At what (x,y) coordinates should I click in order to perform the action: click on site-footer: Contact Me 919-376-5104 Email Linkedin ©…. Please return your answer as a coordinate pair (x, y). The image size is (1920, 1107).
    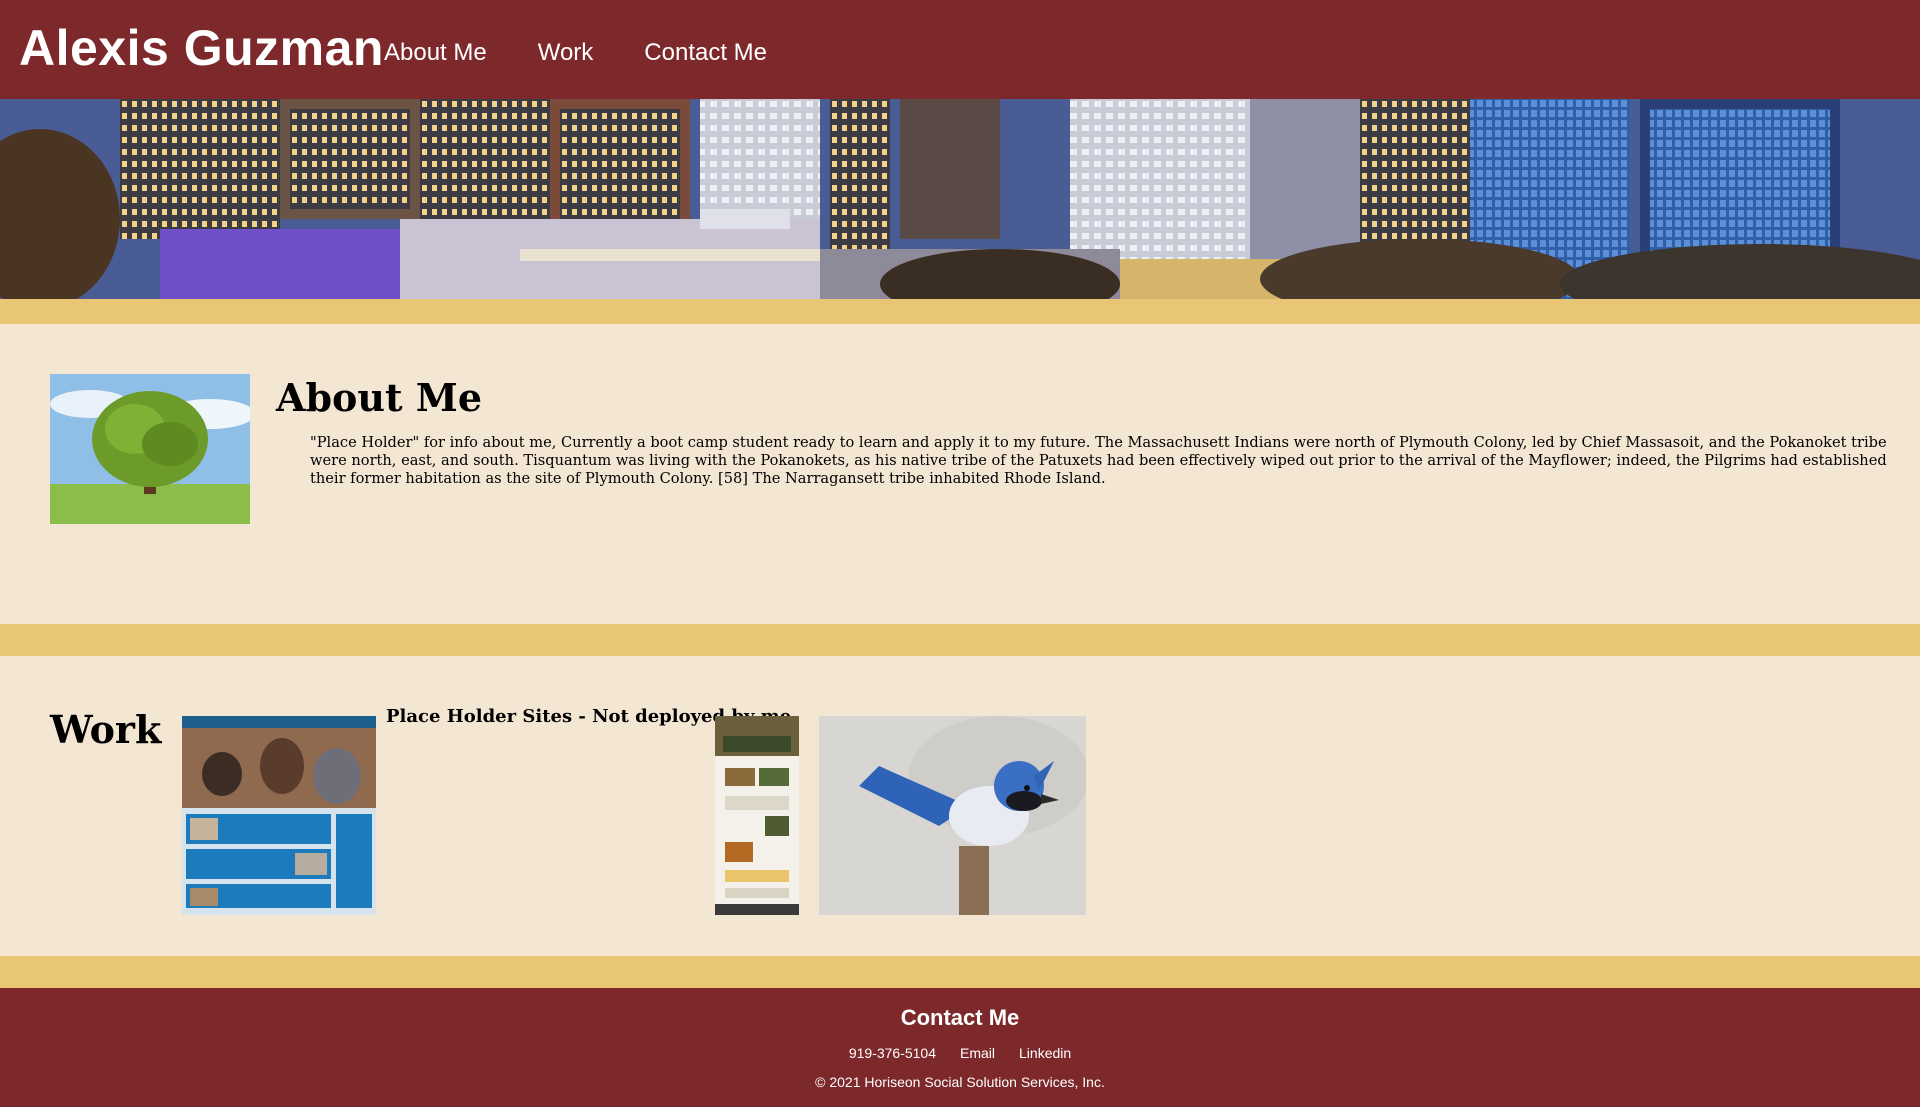
    Looking at the image, I should click on (960, 1047).